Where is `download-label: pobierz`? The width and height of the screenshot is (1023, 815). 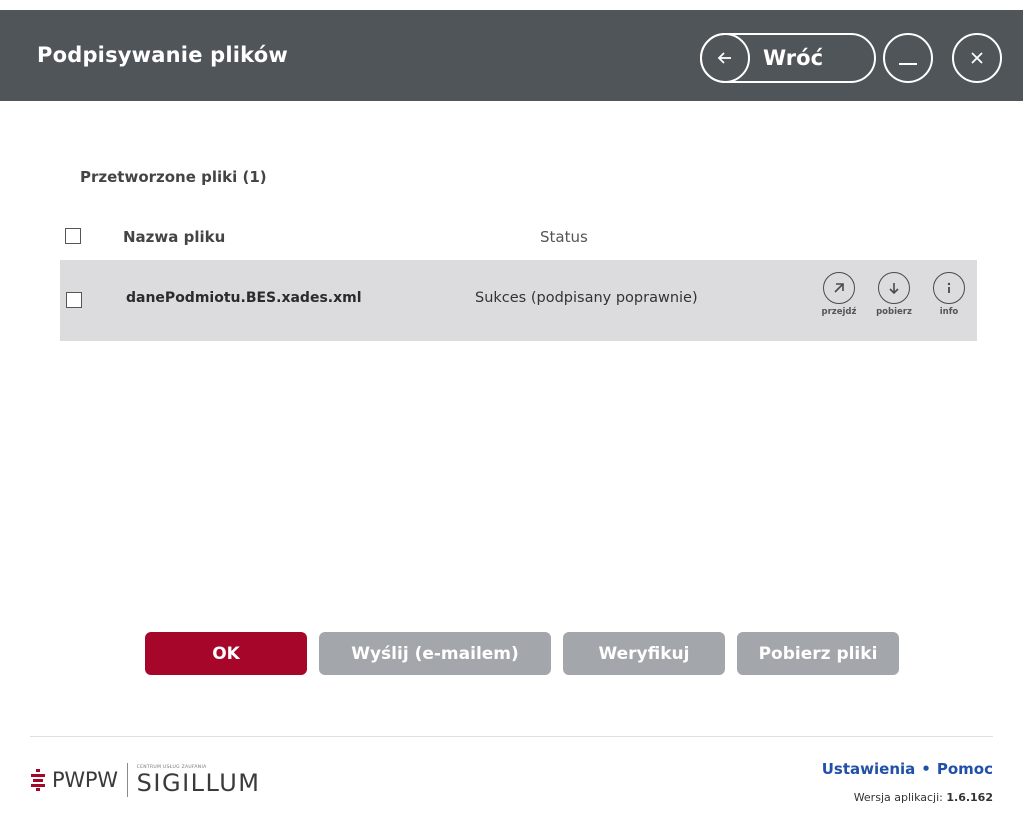 download-label: pobierz is located at coordinates (894, 312).